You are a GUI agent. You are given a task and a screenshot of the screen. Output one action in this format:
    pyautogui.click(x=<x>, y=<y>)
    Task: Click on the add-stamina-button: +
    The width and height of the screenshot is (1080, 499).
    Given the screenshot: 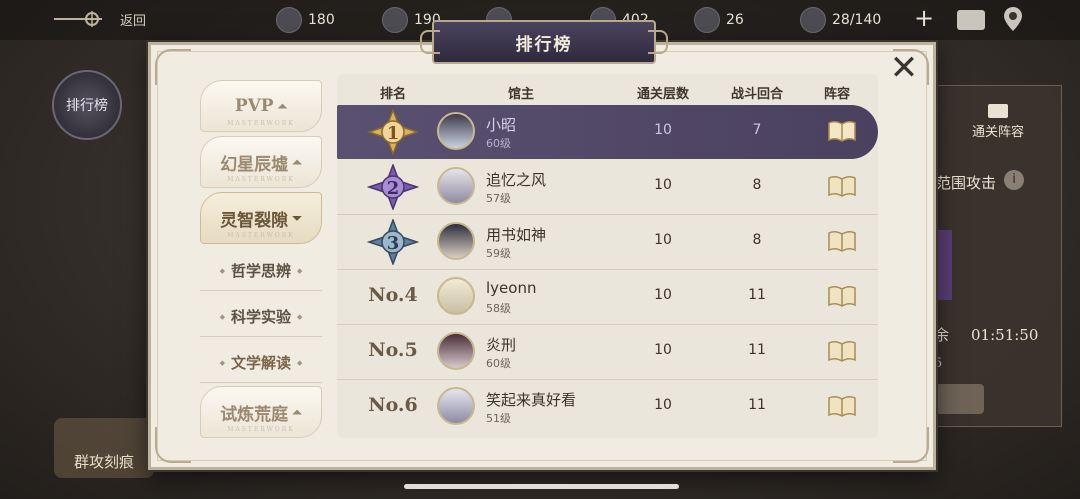 What is the action you would take?
    pyautogui.click(x=924, y=18)
    